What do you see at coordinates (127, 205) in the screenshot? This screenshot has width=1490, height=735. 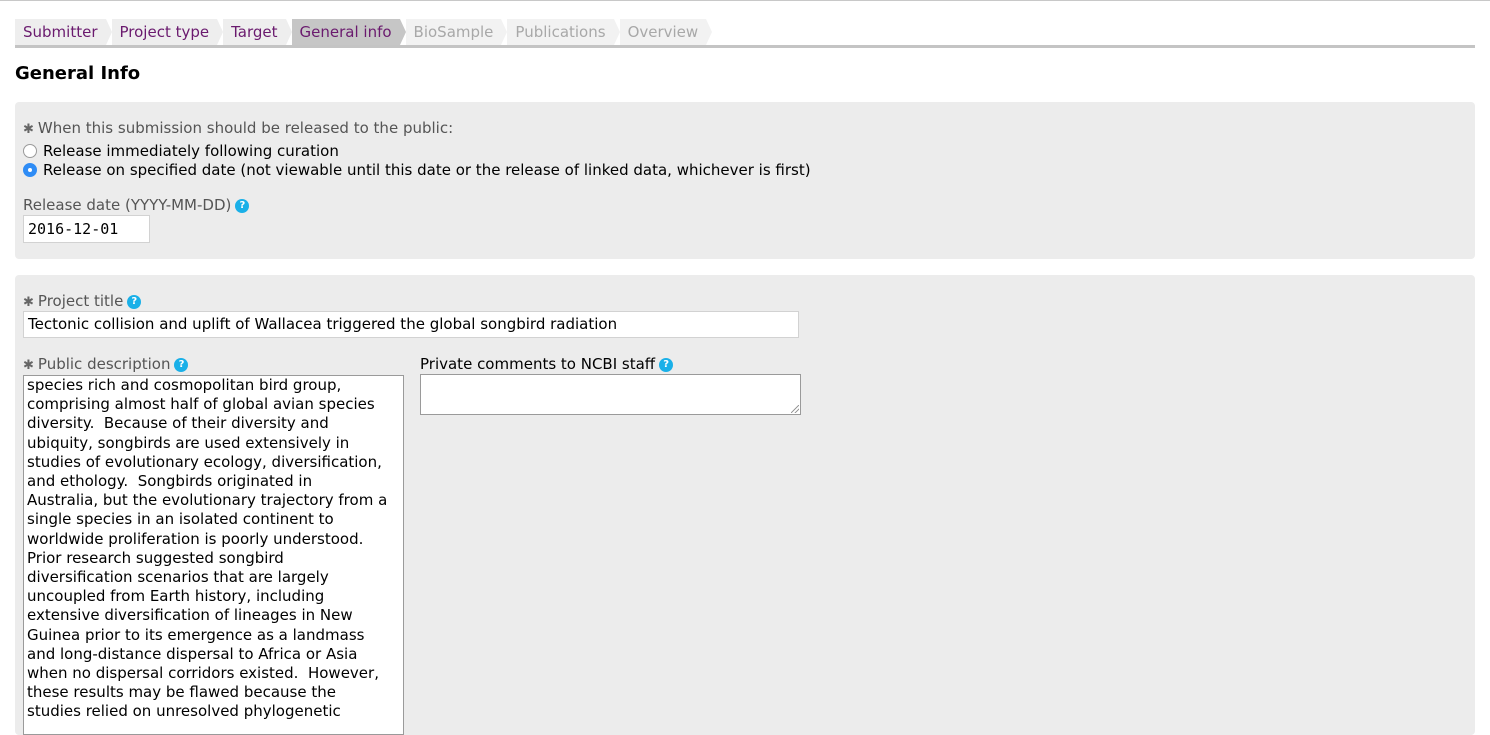 I see `release-date-label-text: Release date (YYYY-MM-DD)` at bounding box center [127, 205].